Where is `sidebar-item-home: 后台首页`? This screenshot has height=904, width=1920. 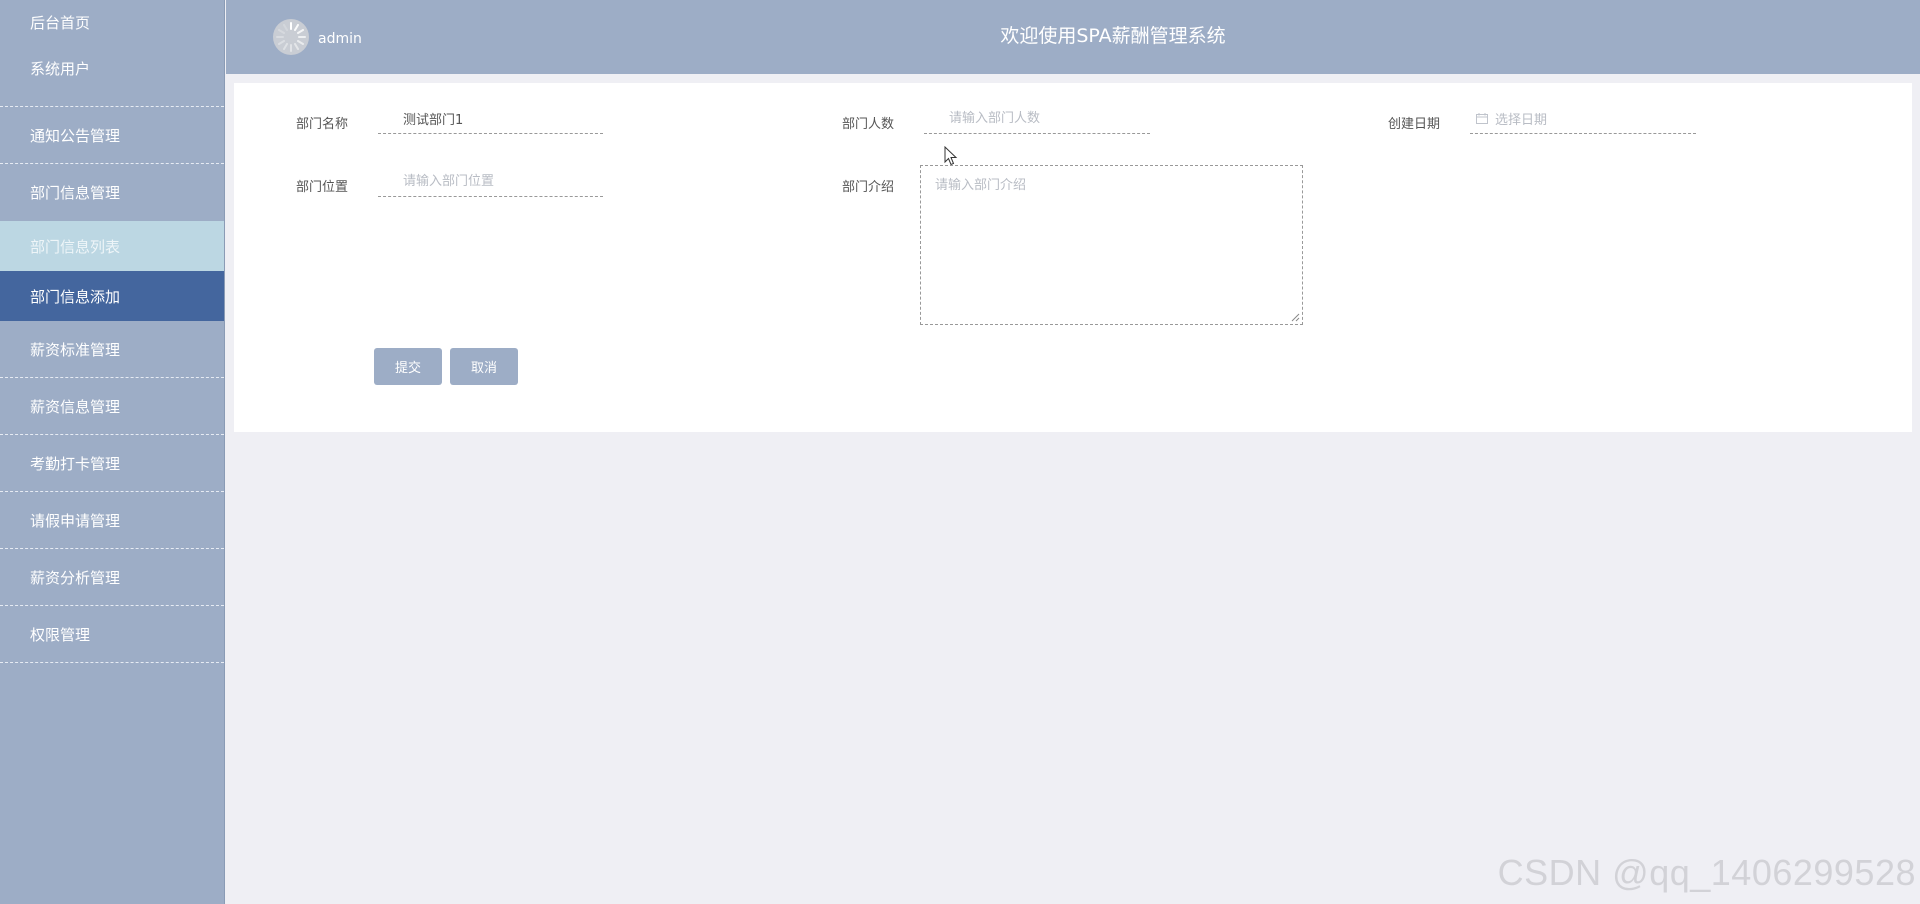
sidebar-item-home: 后台首页 is located at coordinates (112, 22).